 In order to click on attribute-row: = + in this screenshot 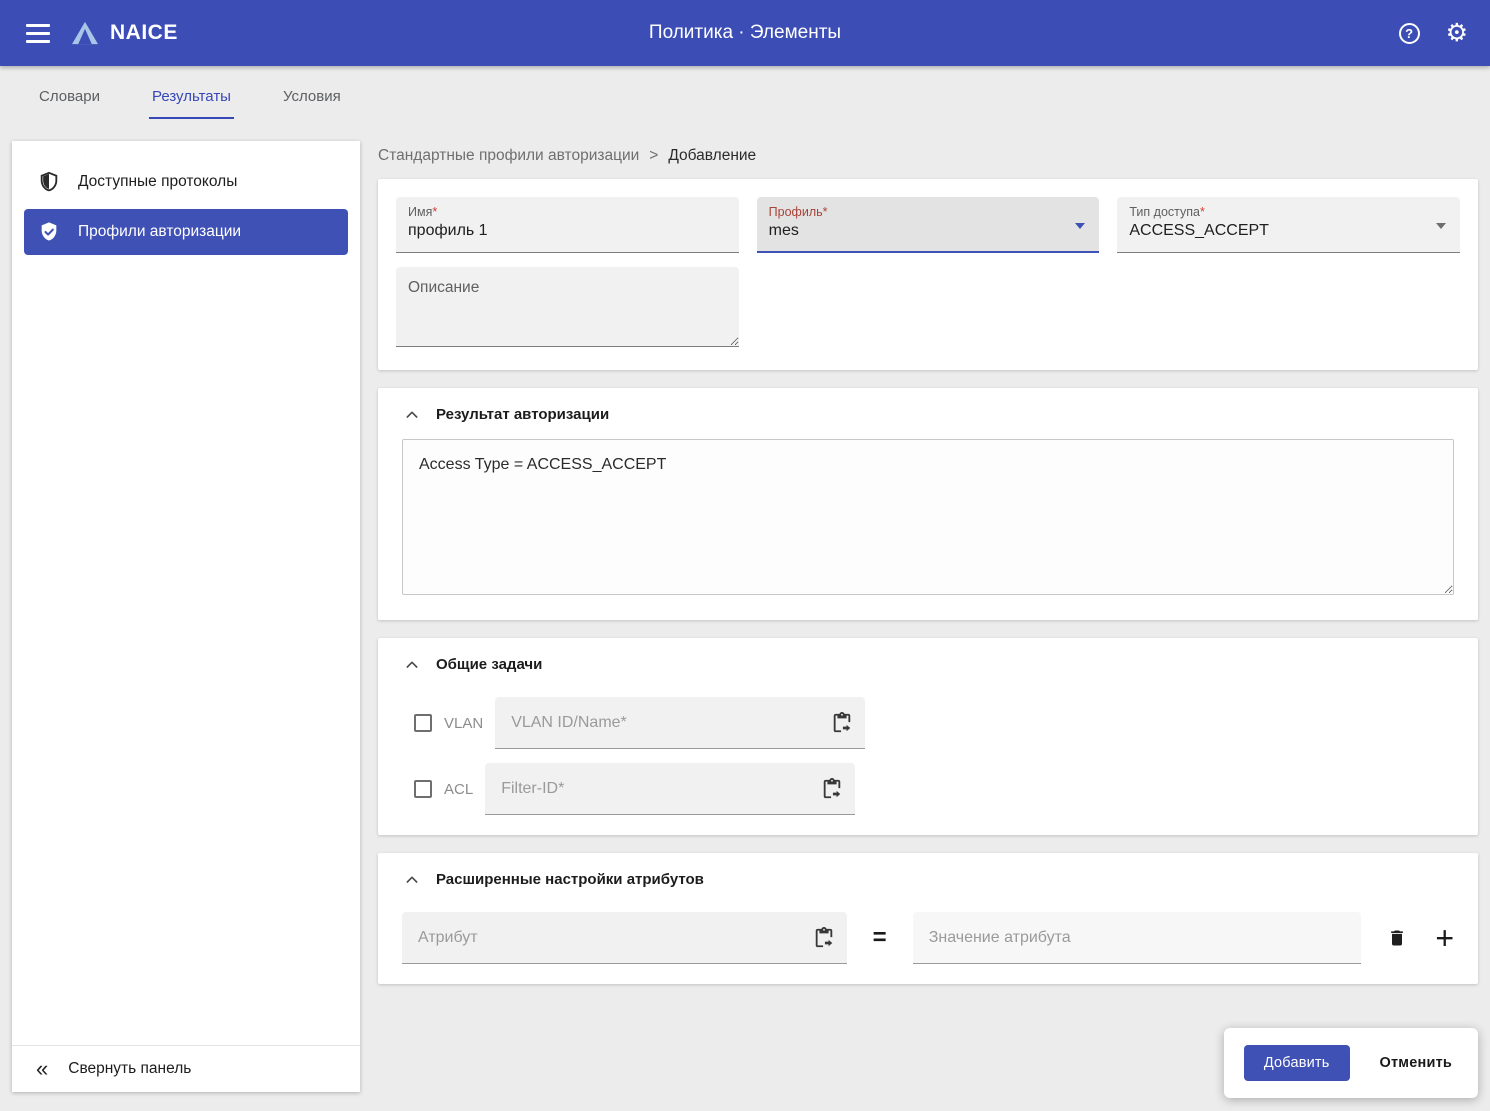, I will do `click(928, 938)`.